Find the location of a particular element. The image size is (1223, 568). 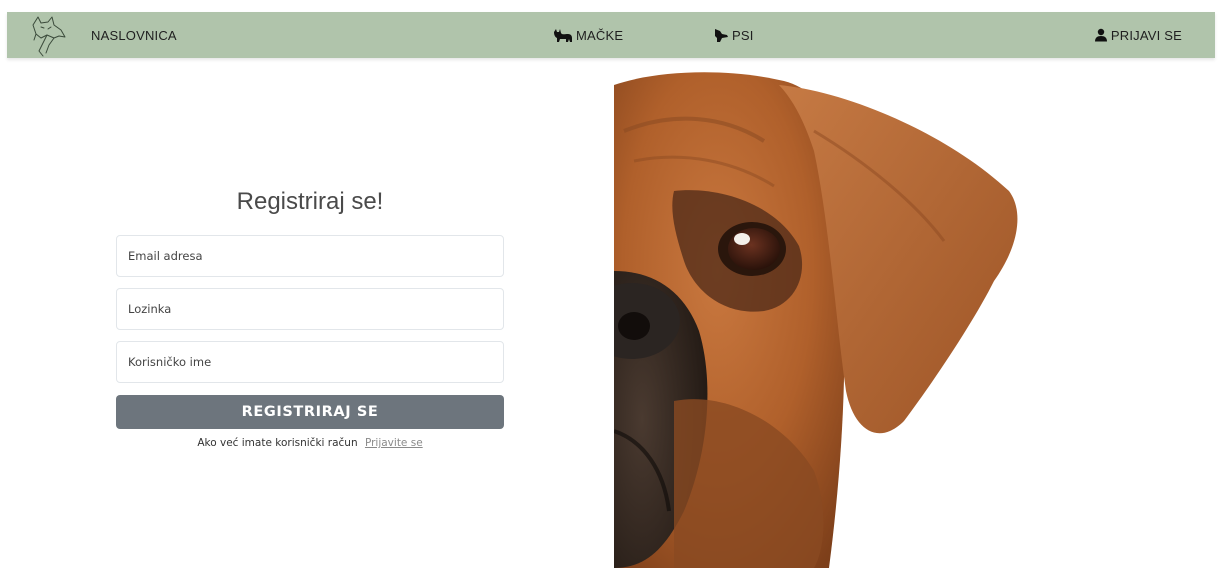

nav-cats-link: MAČKE is located at coordinates (588, 35).